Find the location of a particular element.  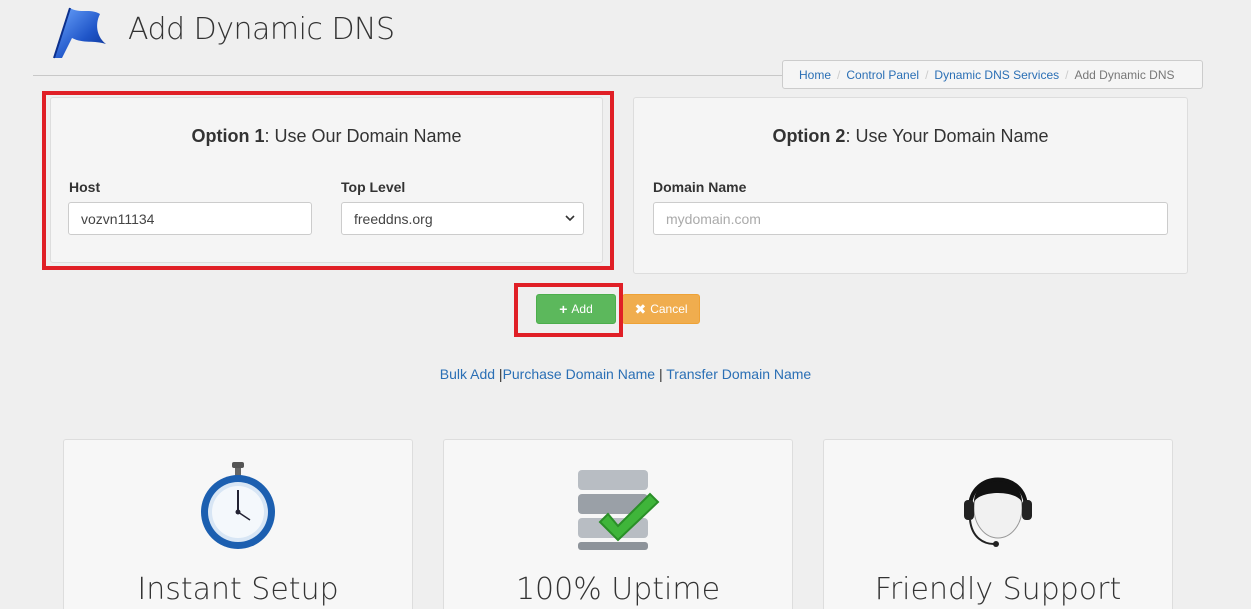

cancel-button-label: Cancel is located at coordinates (669, 309).